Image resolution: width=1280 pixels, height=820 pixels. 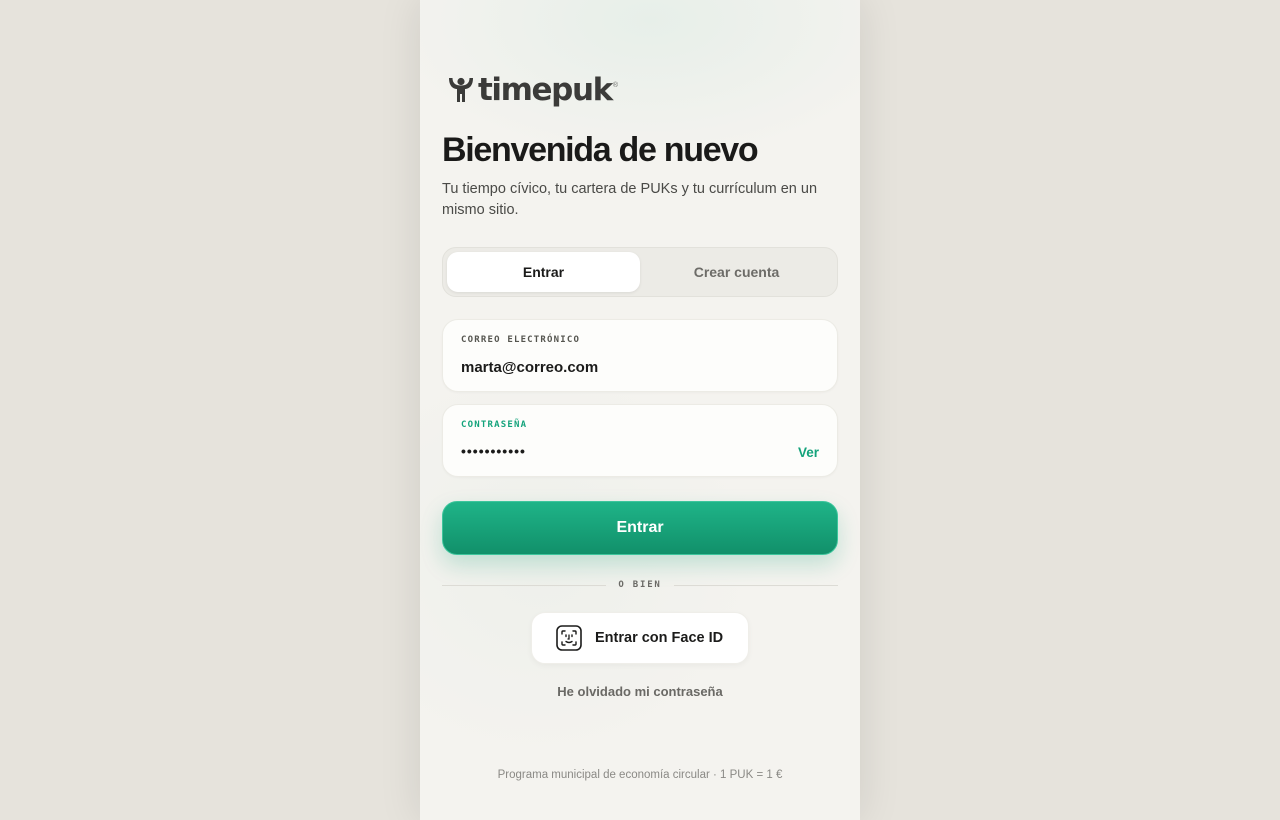 I want to click on face-id-button: Entrar con Face ID, so click(x=640, y=638).